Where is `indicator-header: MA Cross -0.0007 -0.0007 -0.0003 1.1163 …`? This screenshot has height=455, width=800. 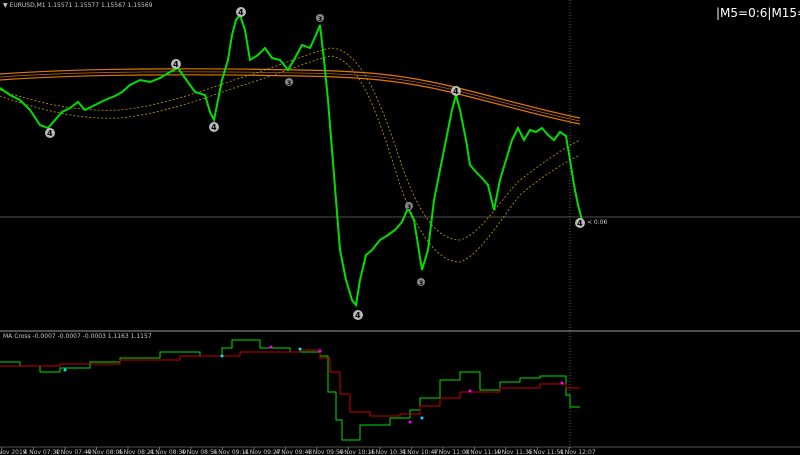 indicator-header: MA Cross -0.0007 -0.0007 -0.0003 1.1163 … is located at coordinates (77, 336).